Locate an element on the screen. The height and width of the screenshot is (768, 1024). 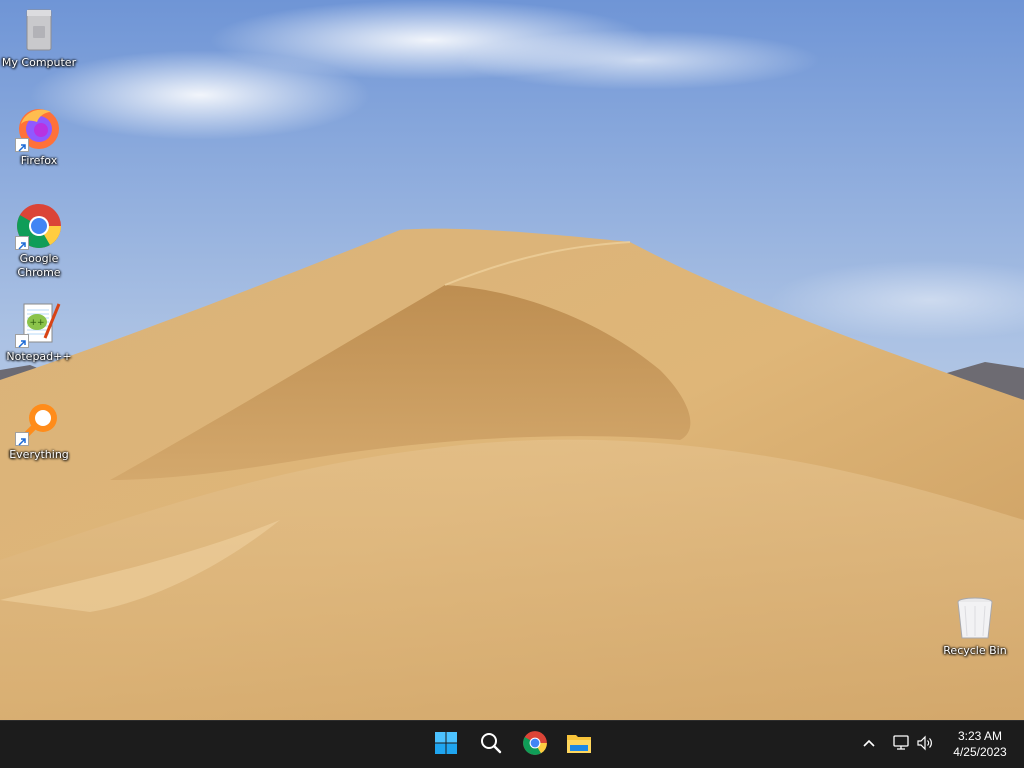
volume-icon is located at coordinates (925, 745).